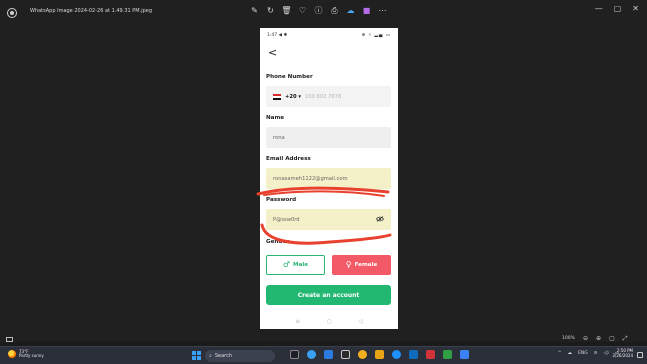 Image resolution: width=647 pixels, height=364 pixels. Describe the element at coordinates (302, 10) in the screenshot. I see `favorite-icon: ♡` at that location.